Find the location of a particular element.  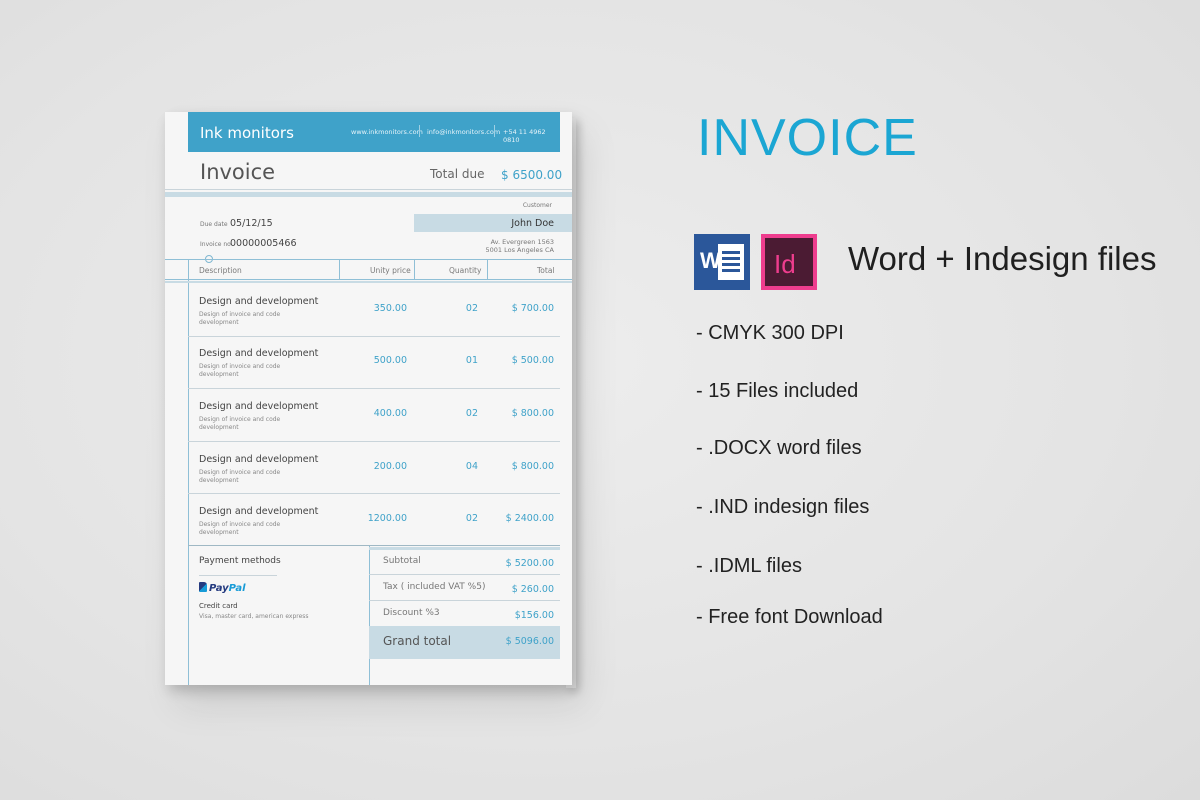

table-header-bottom is located at coordinates (368, 279).